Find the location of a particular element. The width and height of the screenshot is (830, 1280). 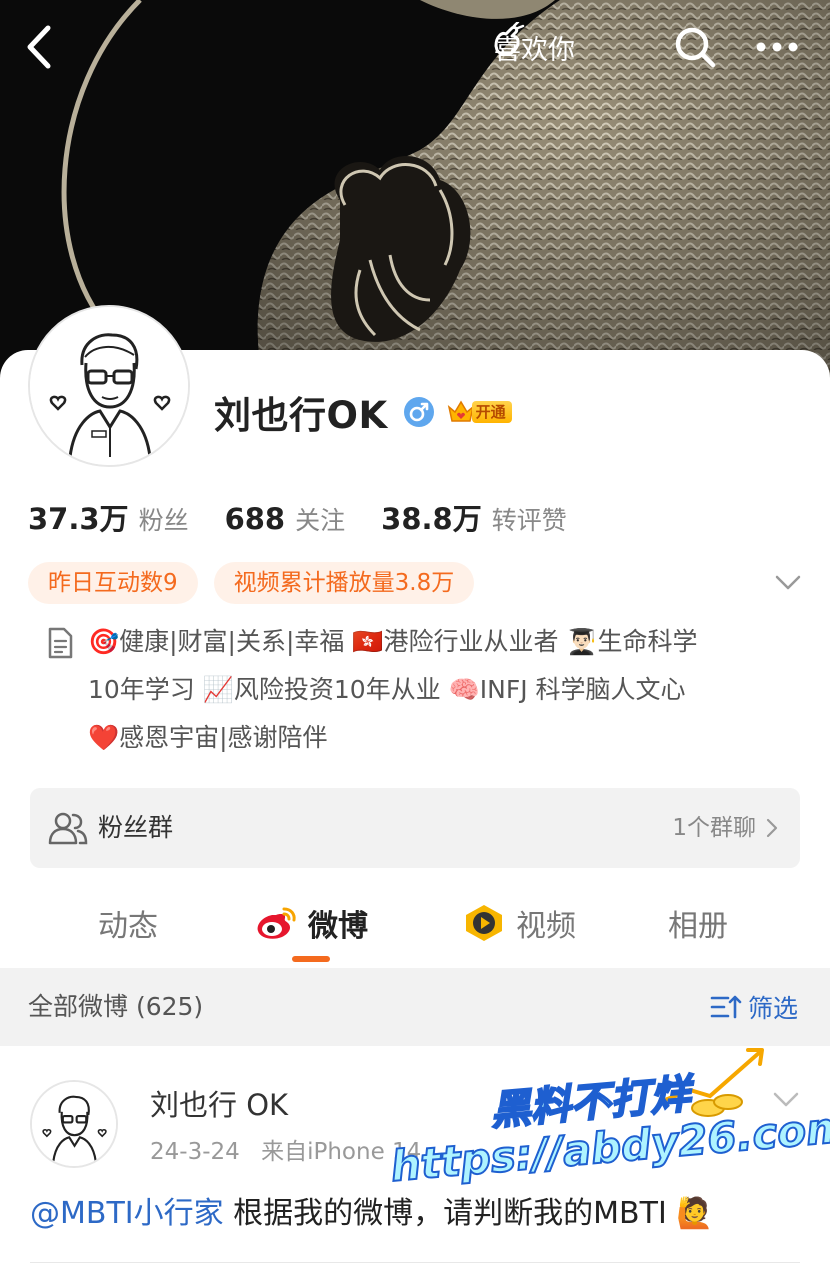

profile-tags: 昨日互动数9 视频累计播放量3.8万 is located at coordinates (259, 583).